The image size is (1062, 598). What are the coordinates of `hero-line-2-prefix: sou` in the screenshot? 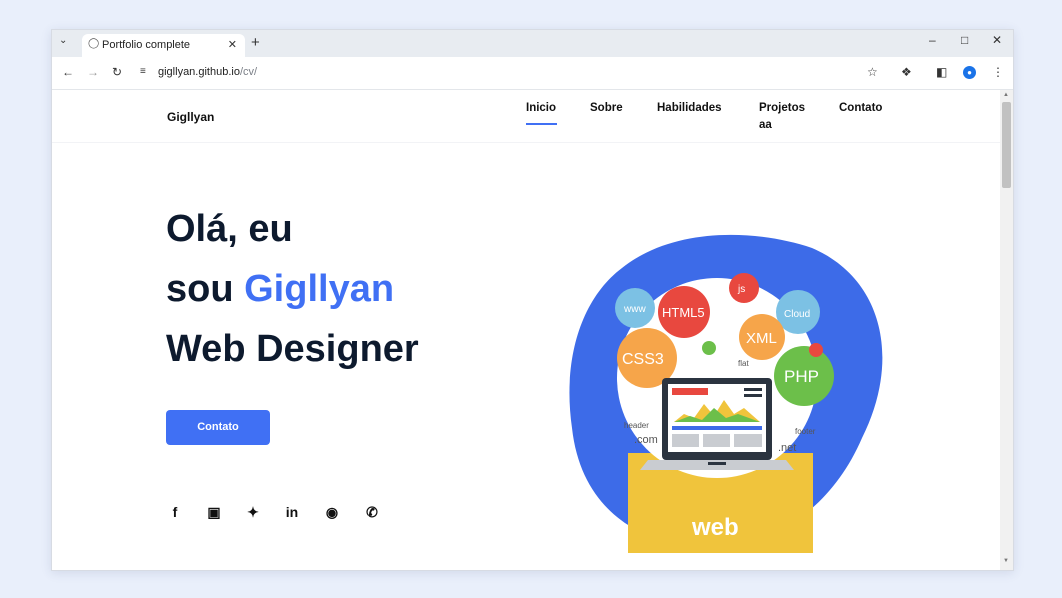 It's located at (205, 289).